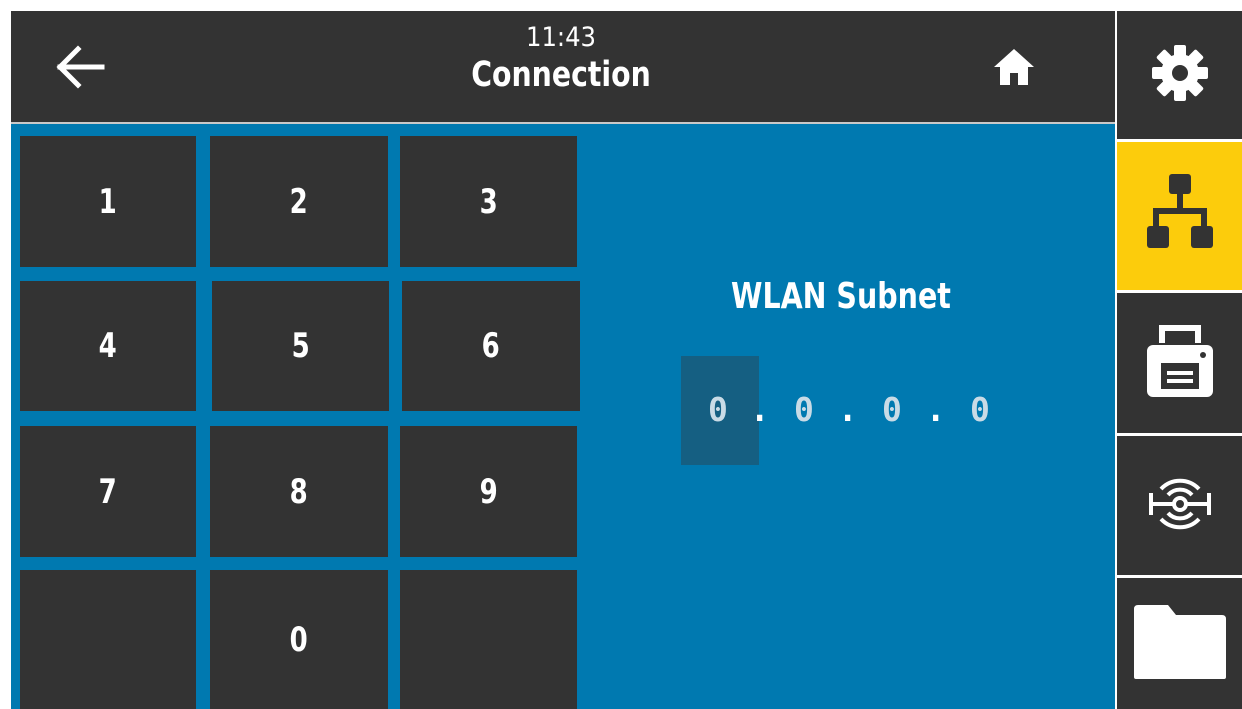 The width and height of the screenshot is (1242, 709). Describe the element at coordinates (980, 409) in the screenshot. I see `ip-octet-4: 0` at that location.